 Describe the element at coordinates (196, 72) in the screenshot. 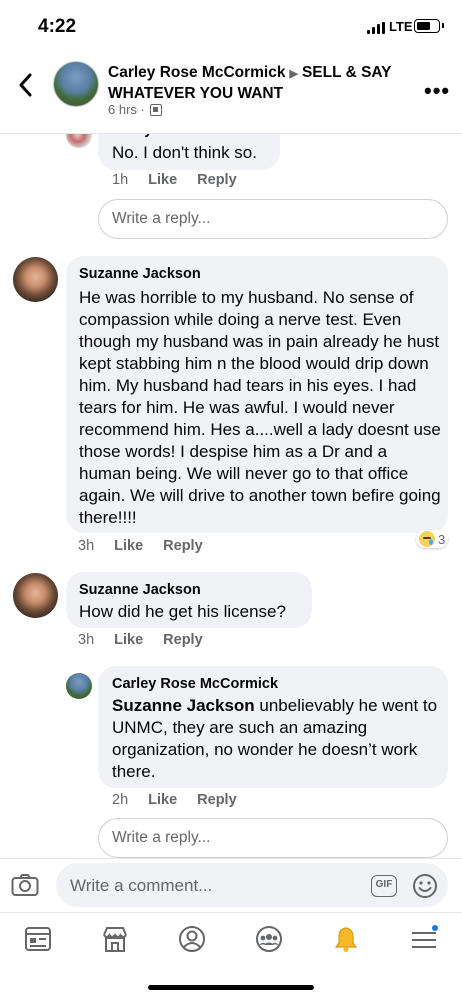

I see `author-name: Carley Rose McCormick` at that location.